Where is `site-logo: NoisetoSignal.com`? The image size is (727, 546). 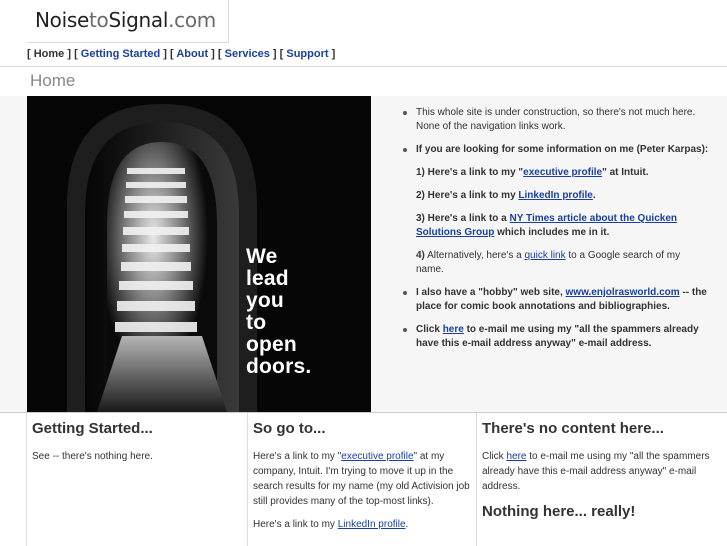
site-logo: NoisetoSignal.com is located at coordinates (128, 21).